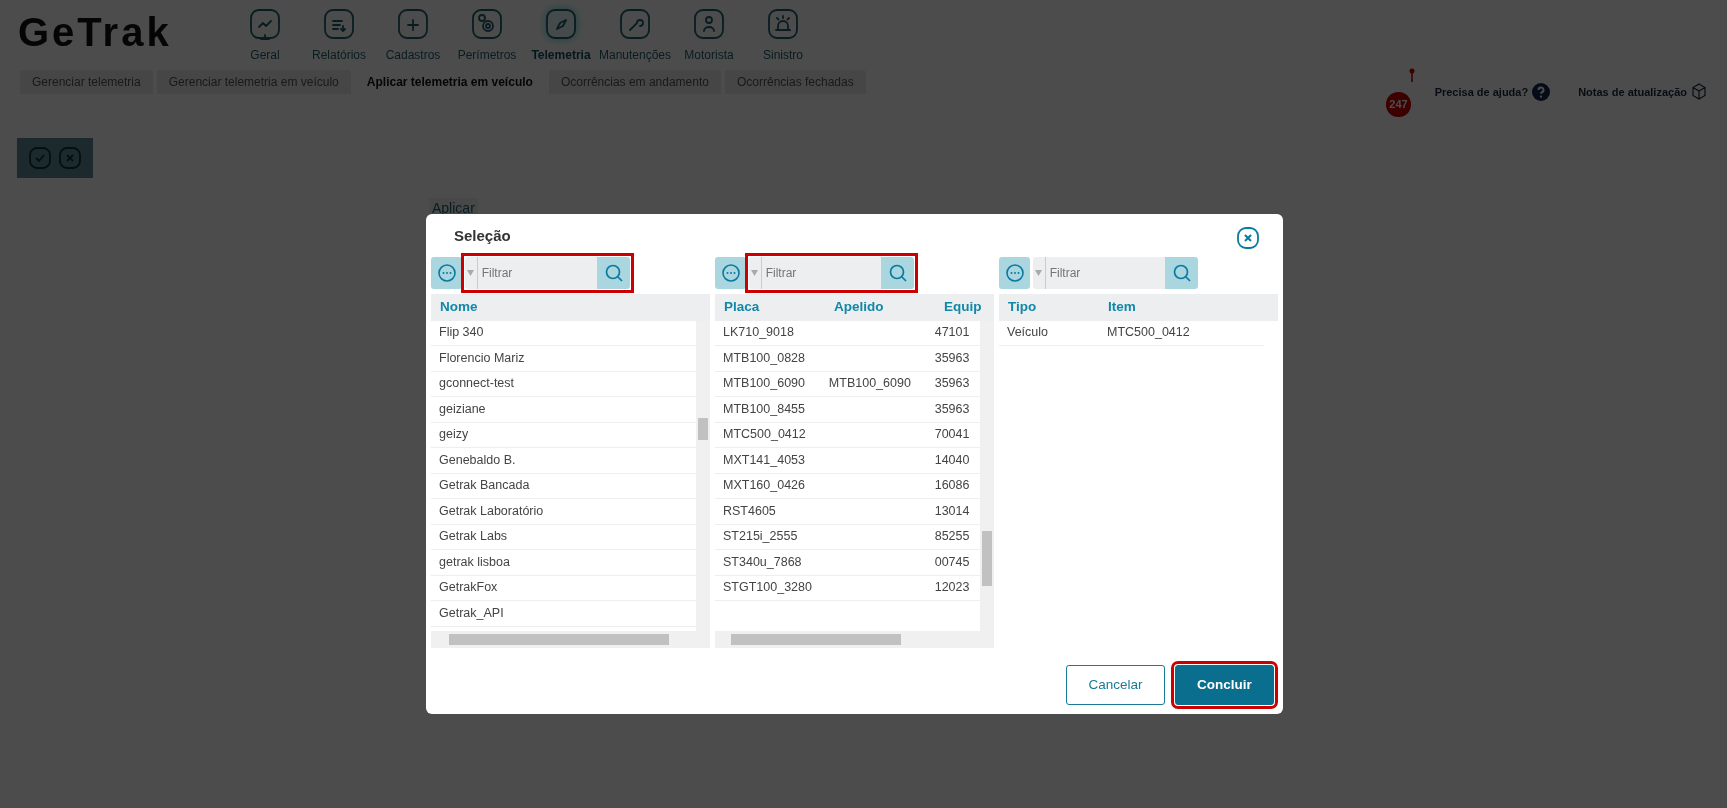 The width and height of the screenshot is (1727, 808). I want to click on help-link: Precisa de ajuda?, so click(1481, 92).